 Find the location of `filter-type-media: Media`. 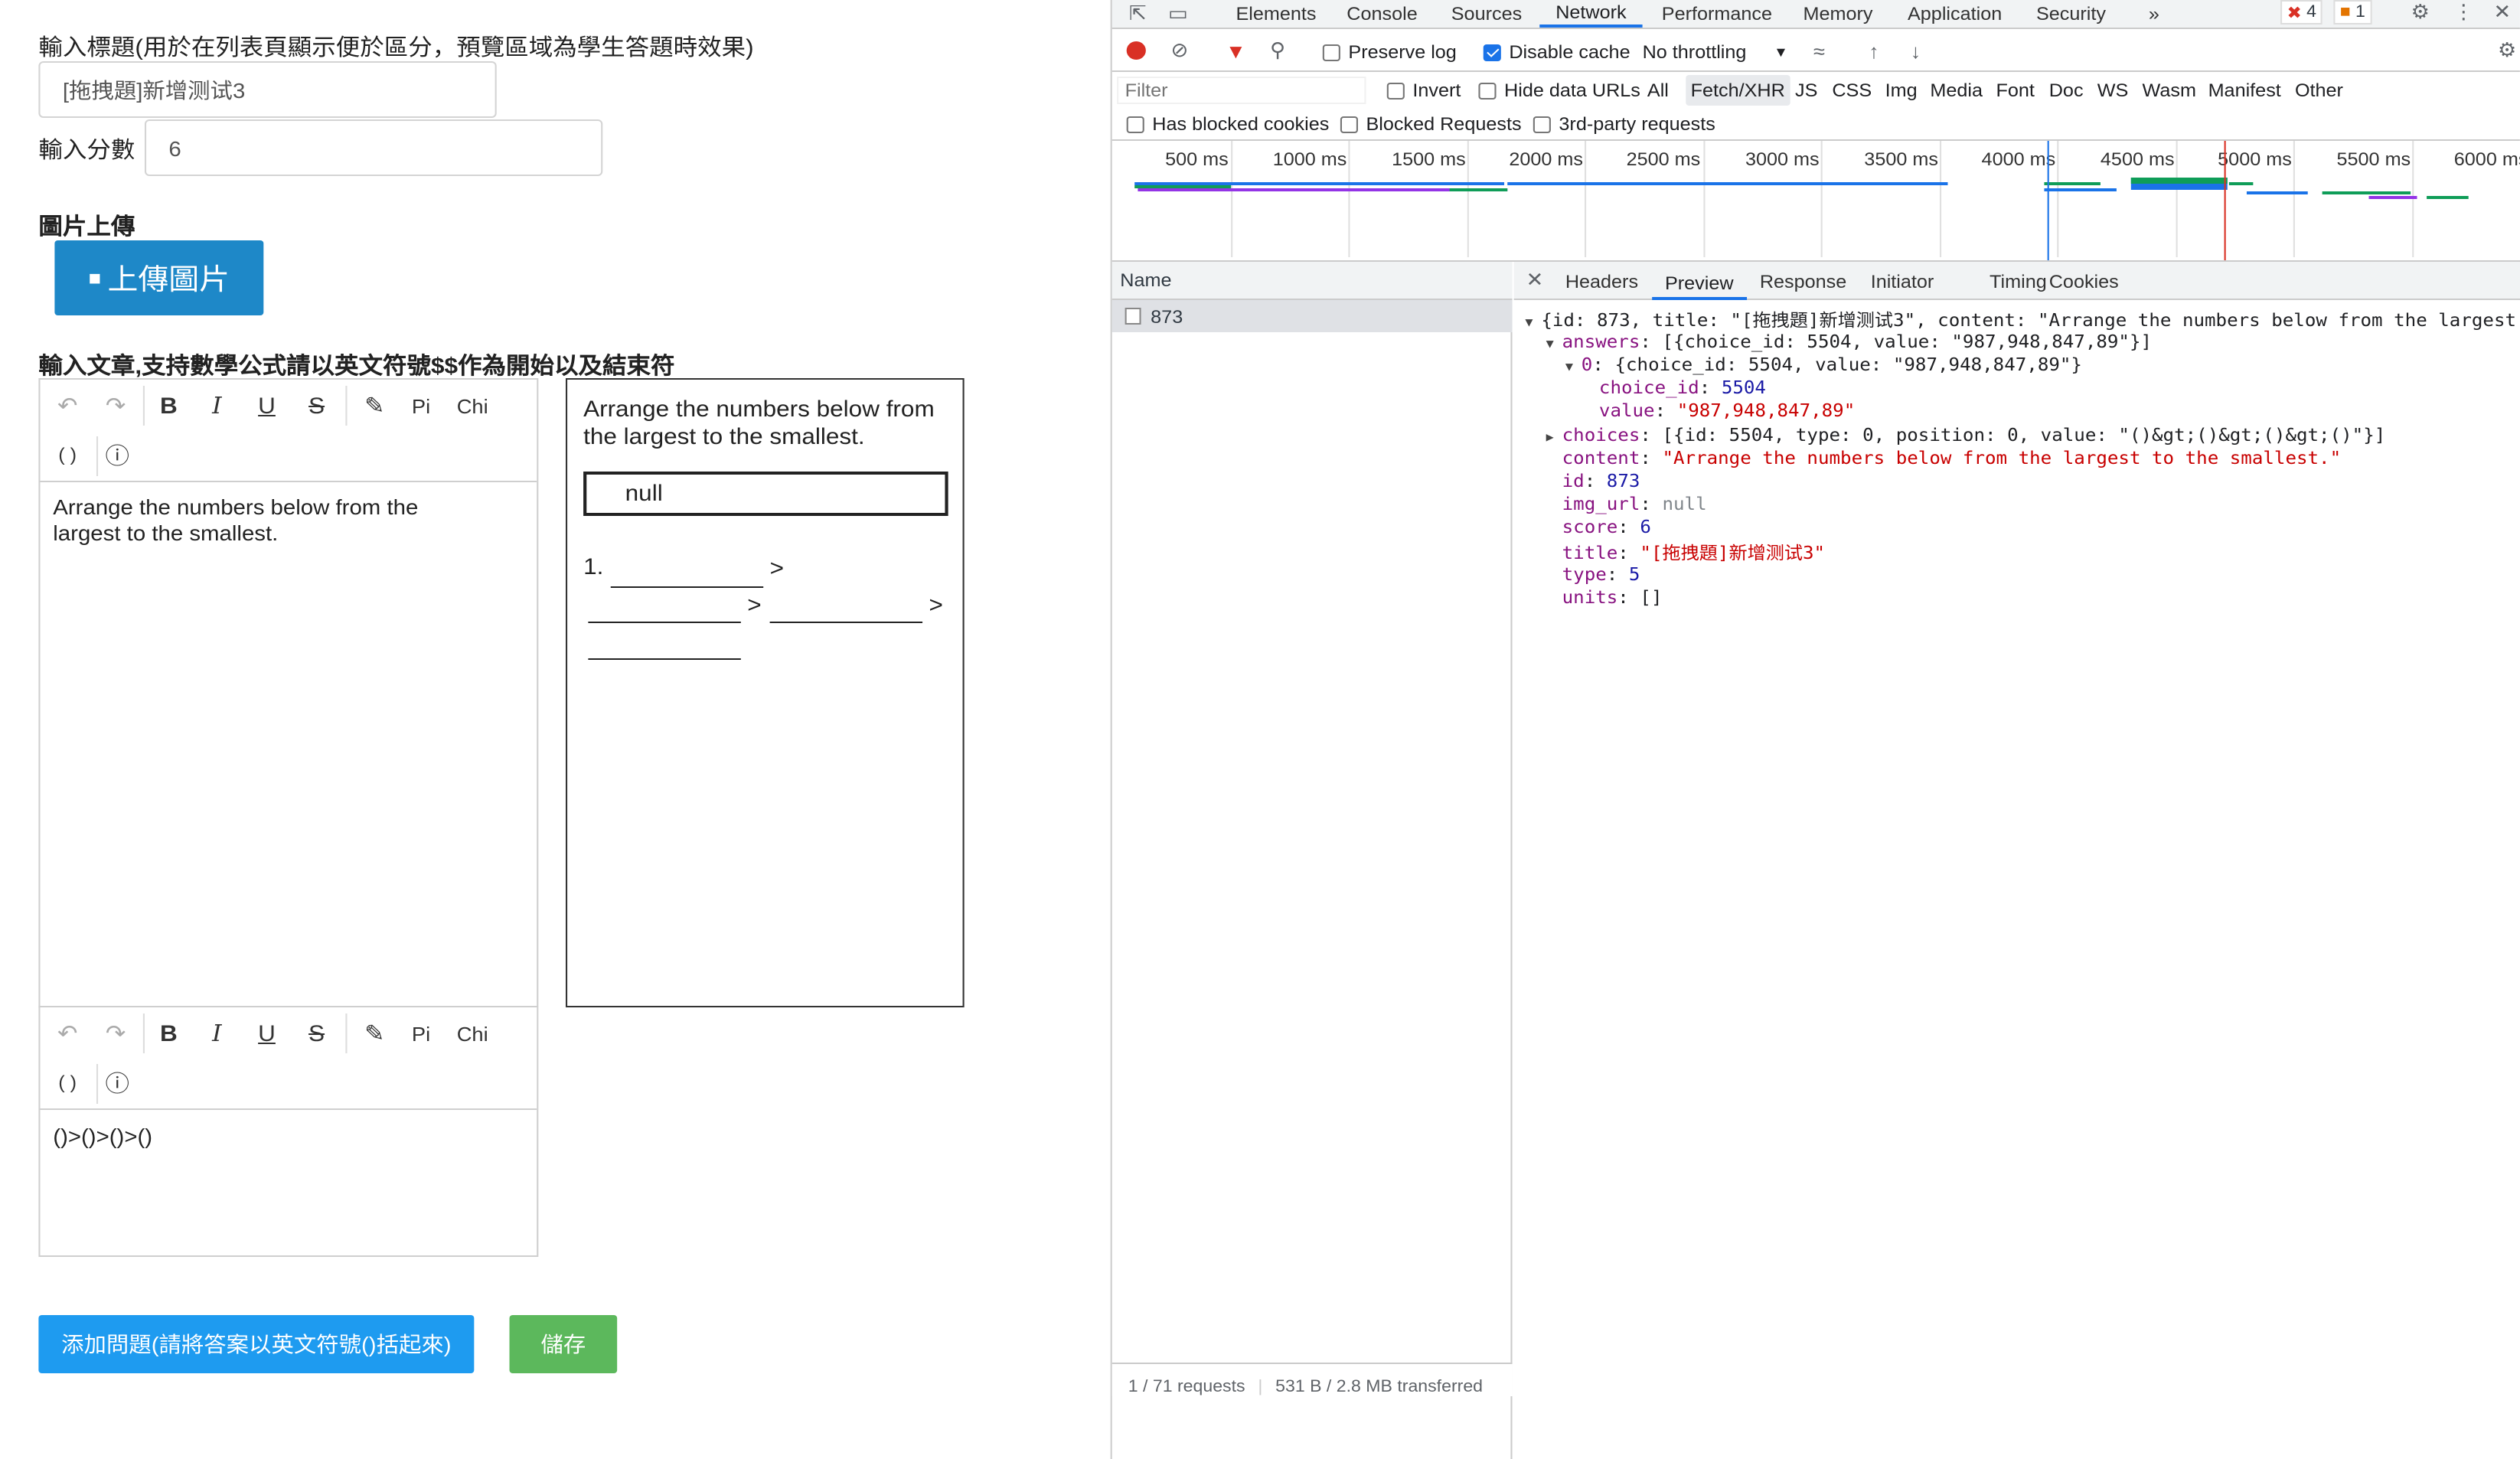

filter-type-media: Media is located at coordinates (1956, 90).